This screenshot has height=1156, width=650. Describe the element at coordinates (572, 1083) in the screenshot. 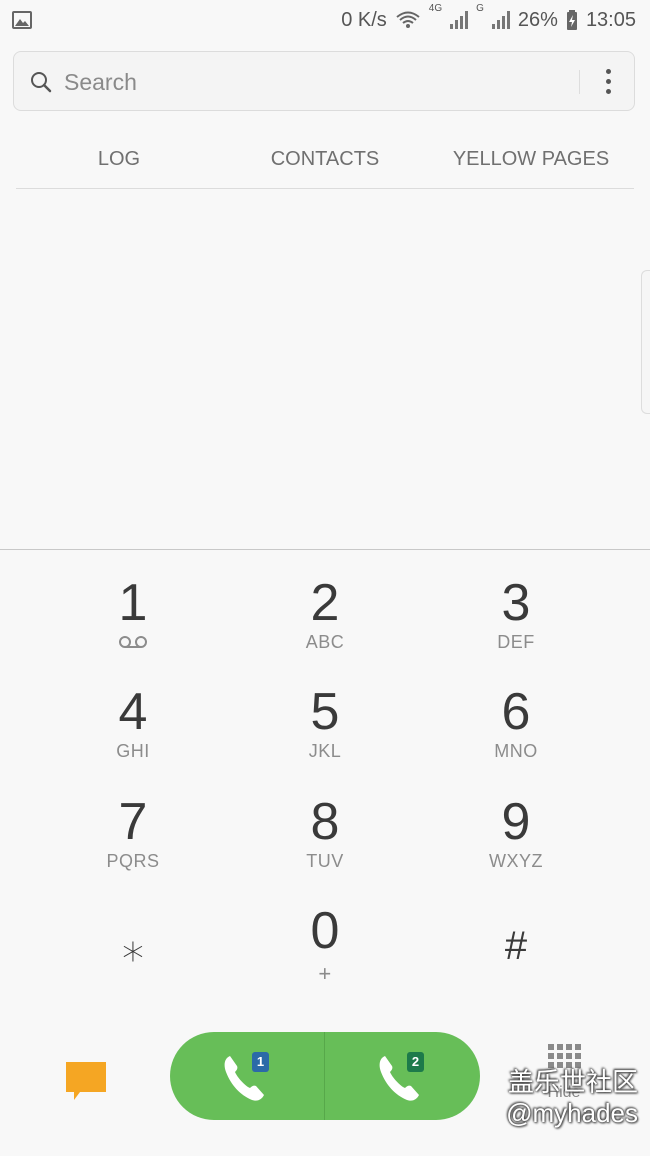

I see `watermark-line1: 盖乐世社区` at that location.